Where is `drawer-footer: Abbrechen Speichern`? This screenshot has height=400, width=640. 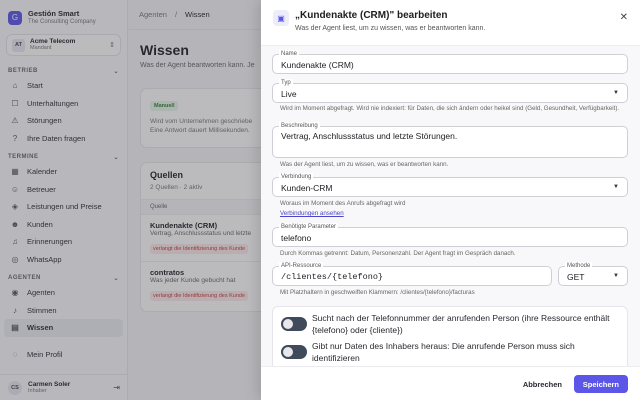 drawer-footer: Abbrechen Speichern is located at coordinates (450, 383).